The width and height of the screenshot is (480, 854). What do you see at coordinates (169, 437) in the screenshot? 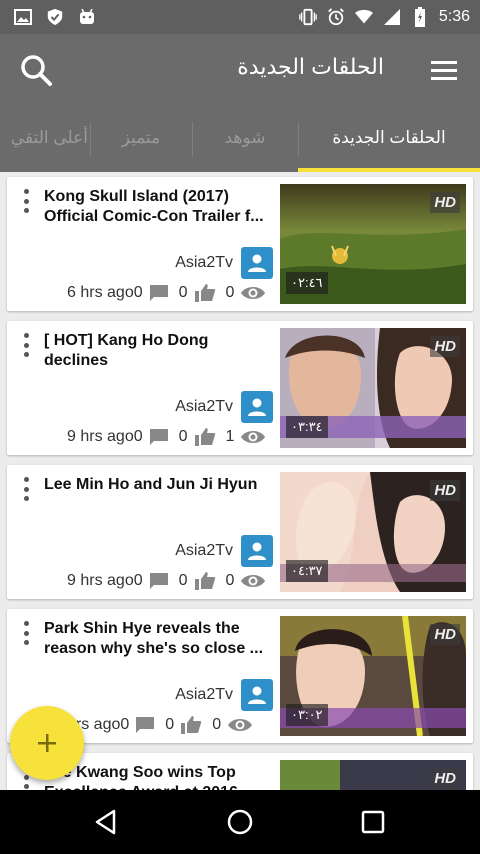
I see `video-meta: 9 hrs ago 0 0 1` at bounding box center [169, 437].